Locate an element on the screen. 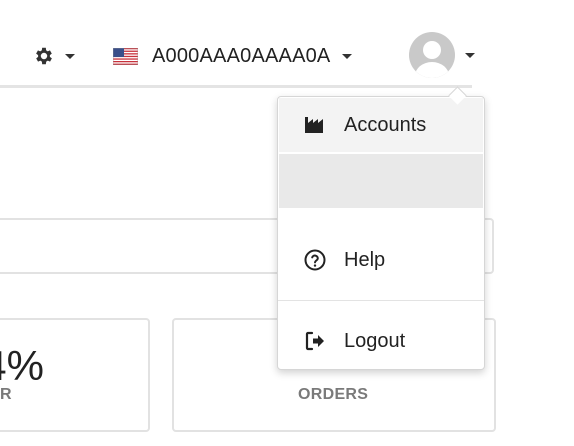 The image size is (574, 446). account-id-label: A000AAA0AAAA0A is located at coordinates (241, 55).